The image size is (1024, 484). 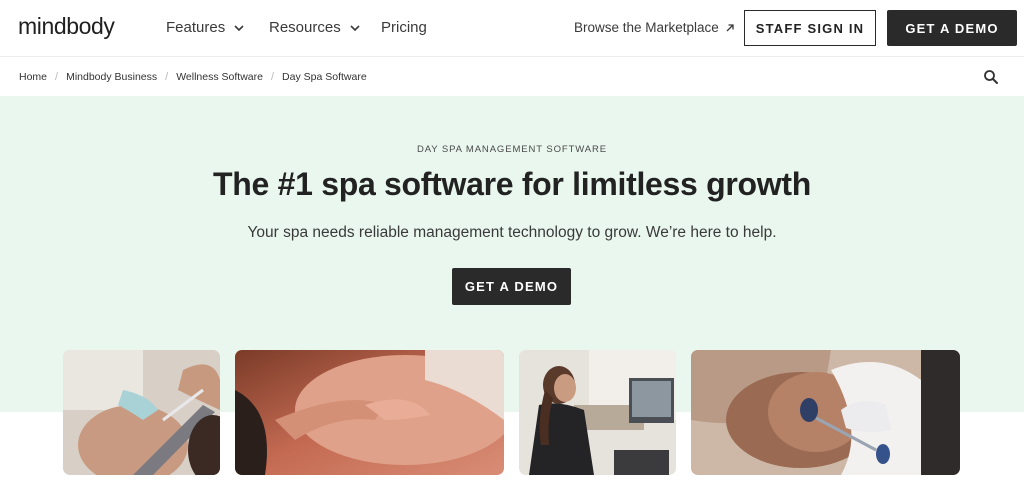 What do you see at coordinates (646, 27) in the screenshot?
I see `marketplace-label: Browse the Marketplace` at bounding box center [646, 27].